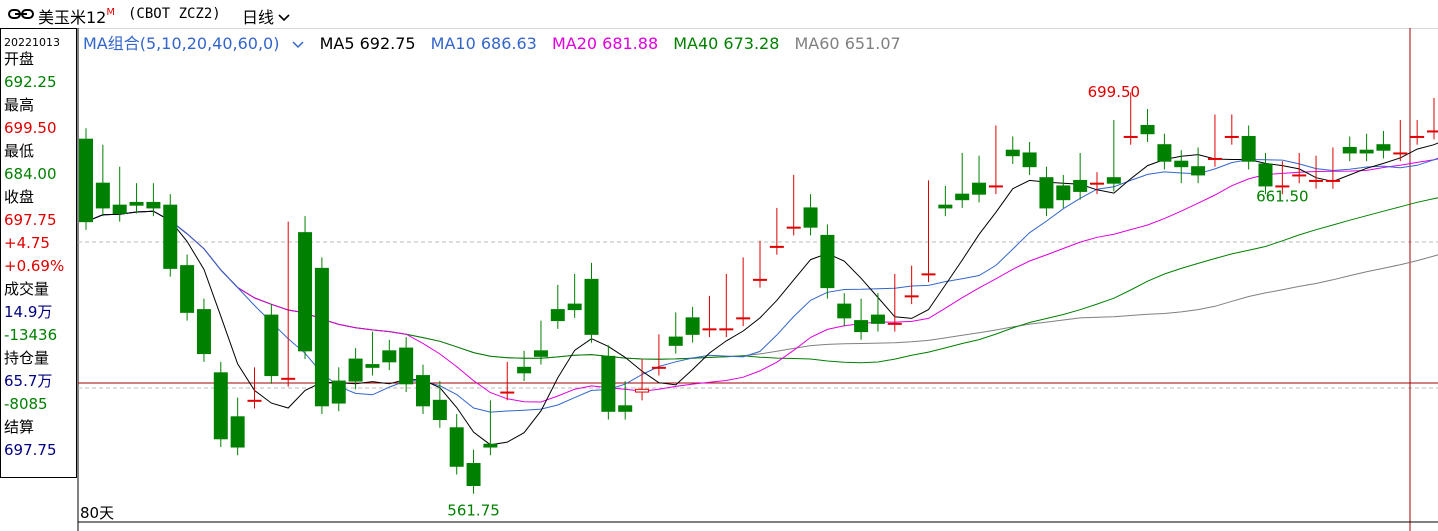 The height and width of the screenshot is (531, 1438). I want to click on ma-group-selector: MA组合(5,10,20,40,60,0), so click(193, 43).